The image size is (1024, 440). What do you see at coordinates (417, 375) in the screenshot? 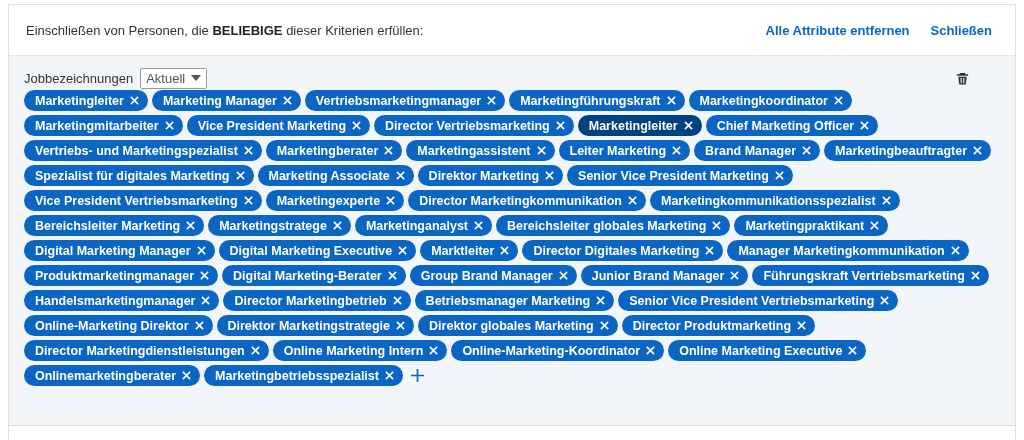
I see `add-icon` at bounding box center [417, 375].